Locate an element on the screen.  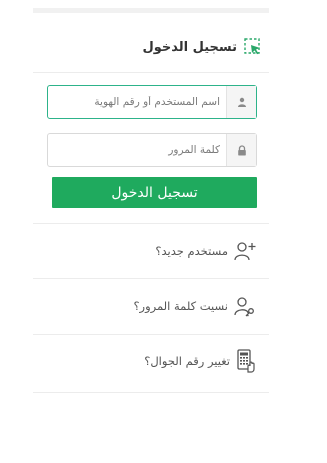
user-key-icon is located at coordinates (245, 306).